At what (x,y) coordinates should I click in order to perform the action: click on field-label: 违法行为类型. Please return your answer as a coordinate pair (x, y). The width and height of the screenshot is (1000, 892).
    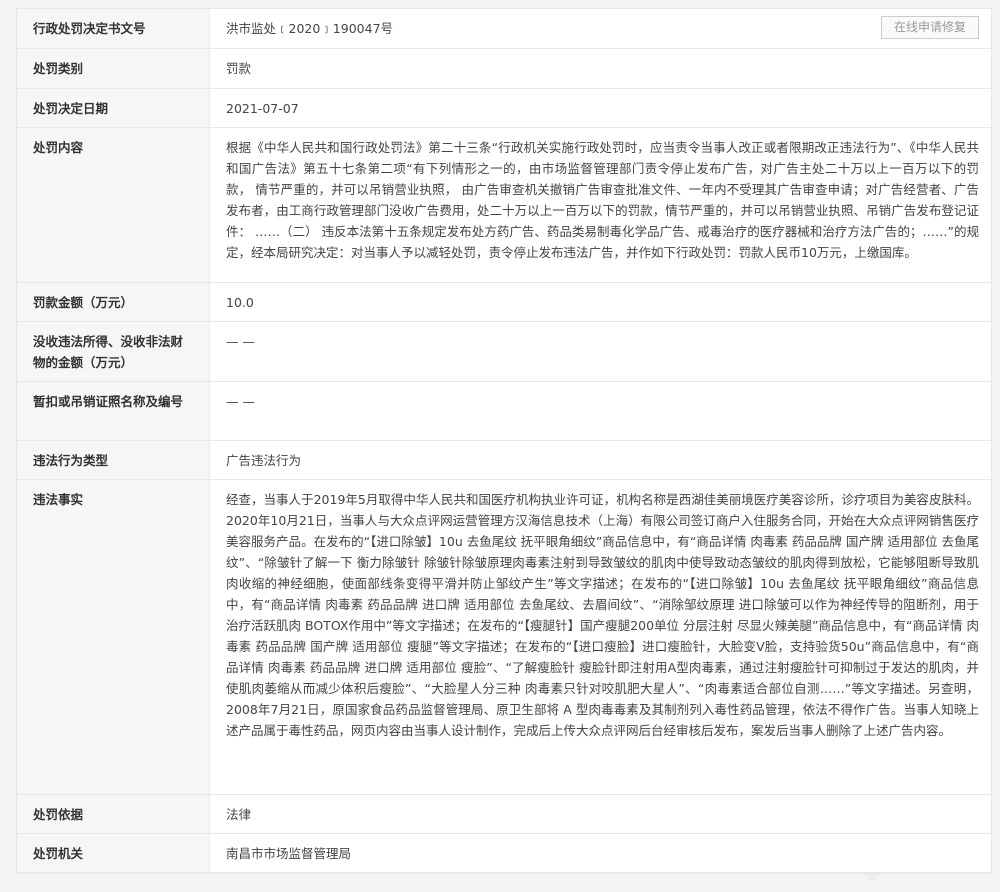
    Looking at the image, I should click on (113, 460).